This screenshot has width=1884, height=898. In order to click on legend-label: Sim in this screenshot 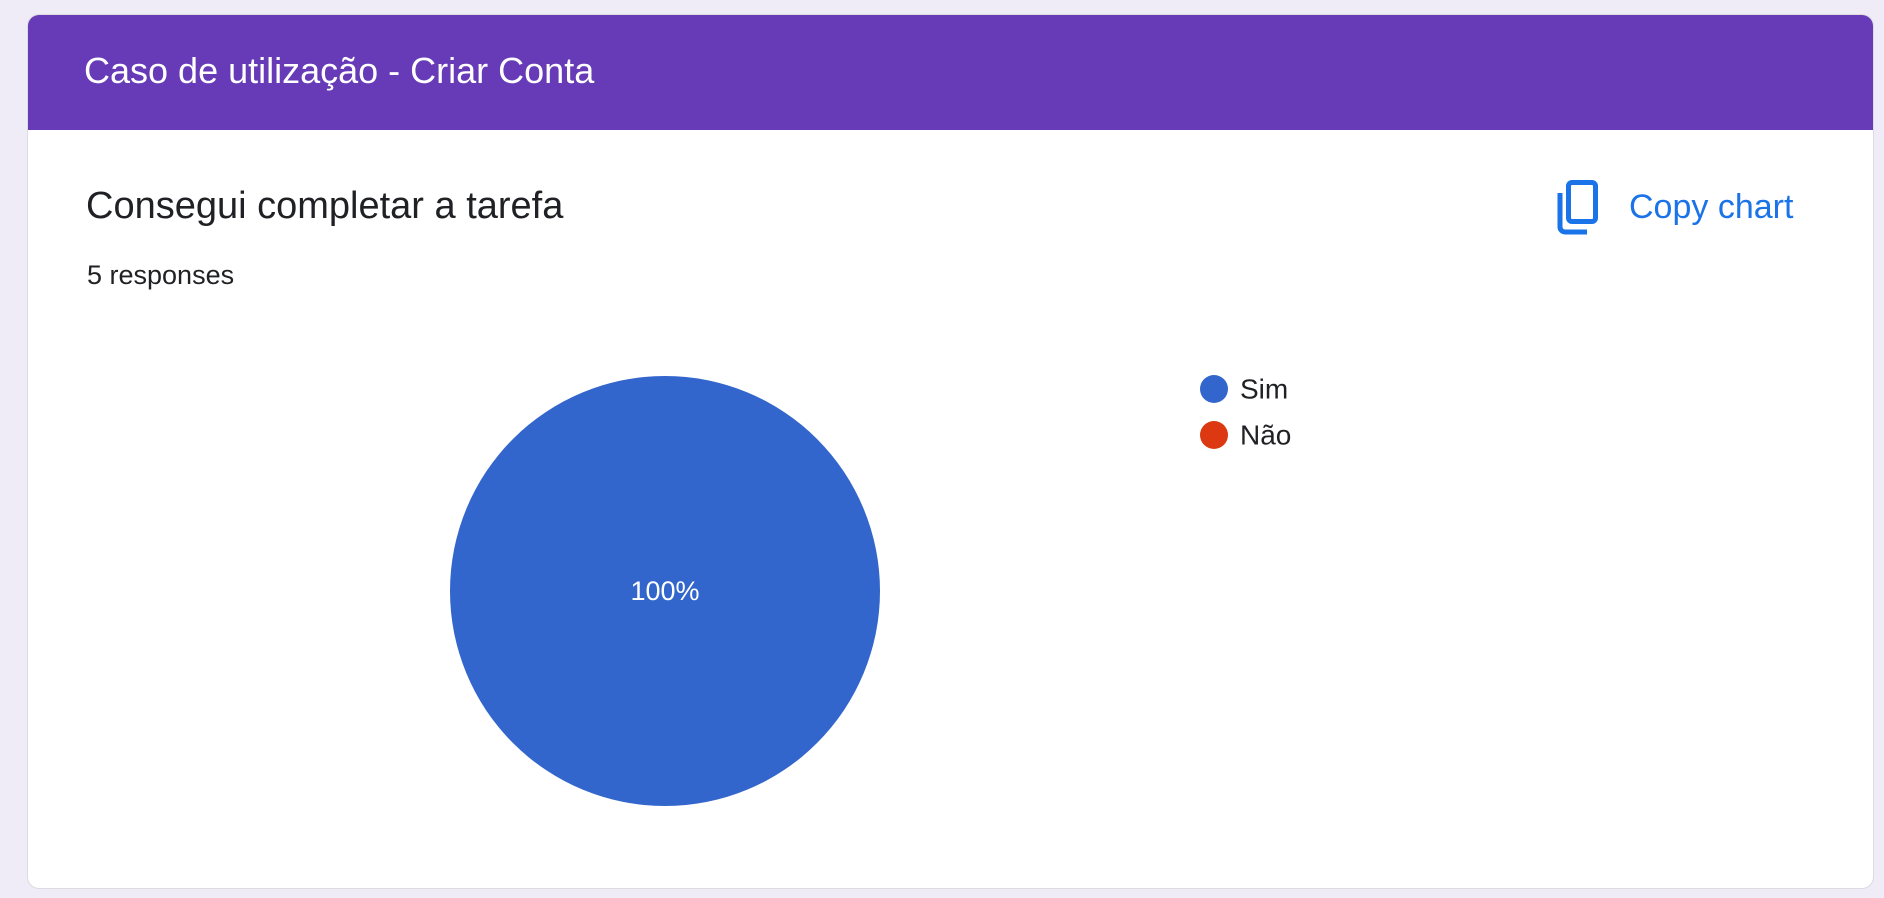, I will do `click(1264, 389)`.